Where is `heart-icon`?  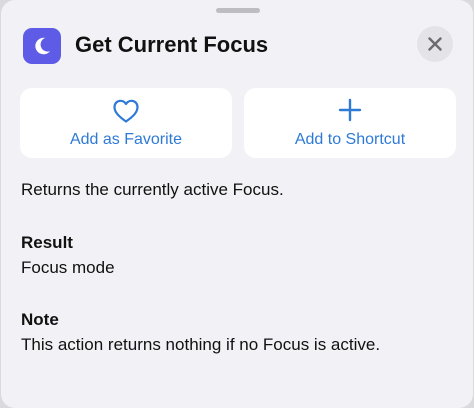
heart-icon is located at coordinates (126, 111).